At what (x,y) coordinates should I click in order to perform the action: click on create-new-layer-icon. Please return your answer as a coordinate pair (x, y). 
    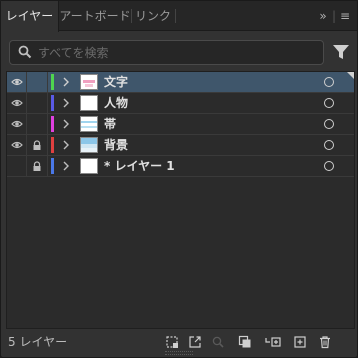
    Looking at the image, I should click on (300, 342).